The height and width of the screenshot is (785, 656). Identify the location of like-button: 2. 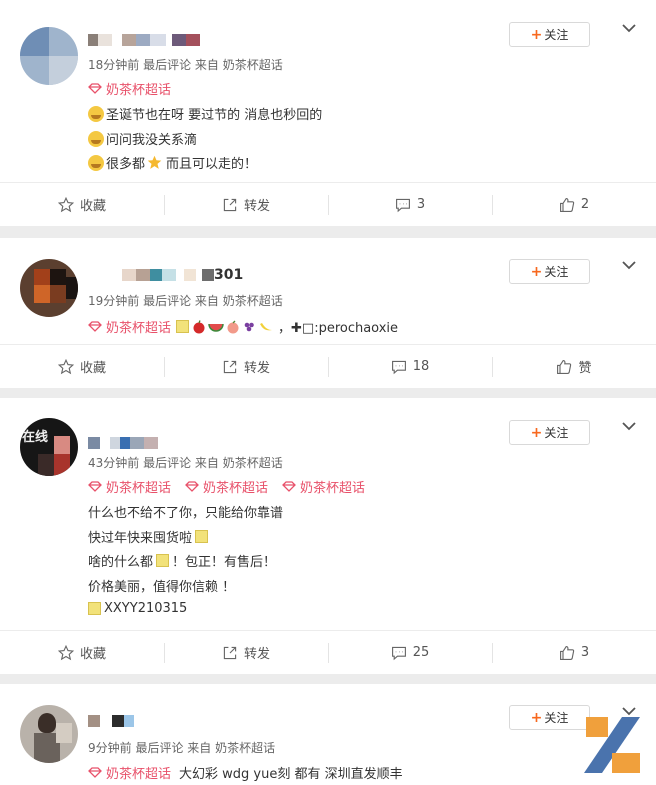
(574, 204).